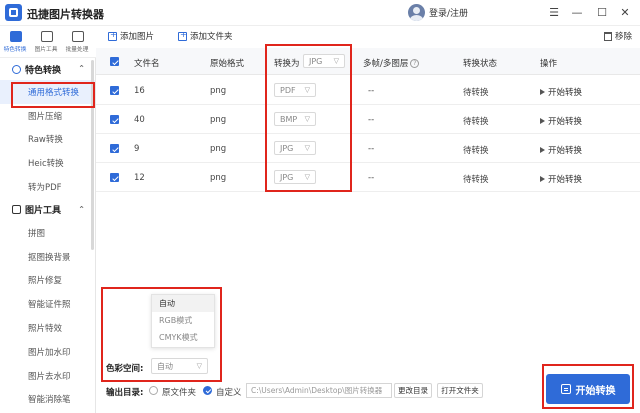 The height and width of the screenshot is (413, 640). What do you see at coordinates (320, 13) in the screenshot?
I see `title-bar: 迅捷图片转换器 登录/注册 ☰ — ☐ ✕` at bounding box center [320, 13].